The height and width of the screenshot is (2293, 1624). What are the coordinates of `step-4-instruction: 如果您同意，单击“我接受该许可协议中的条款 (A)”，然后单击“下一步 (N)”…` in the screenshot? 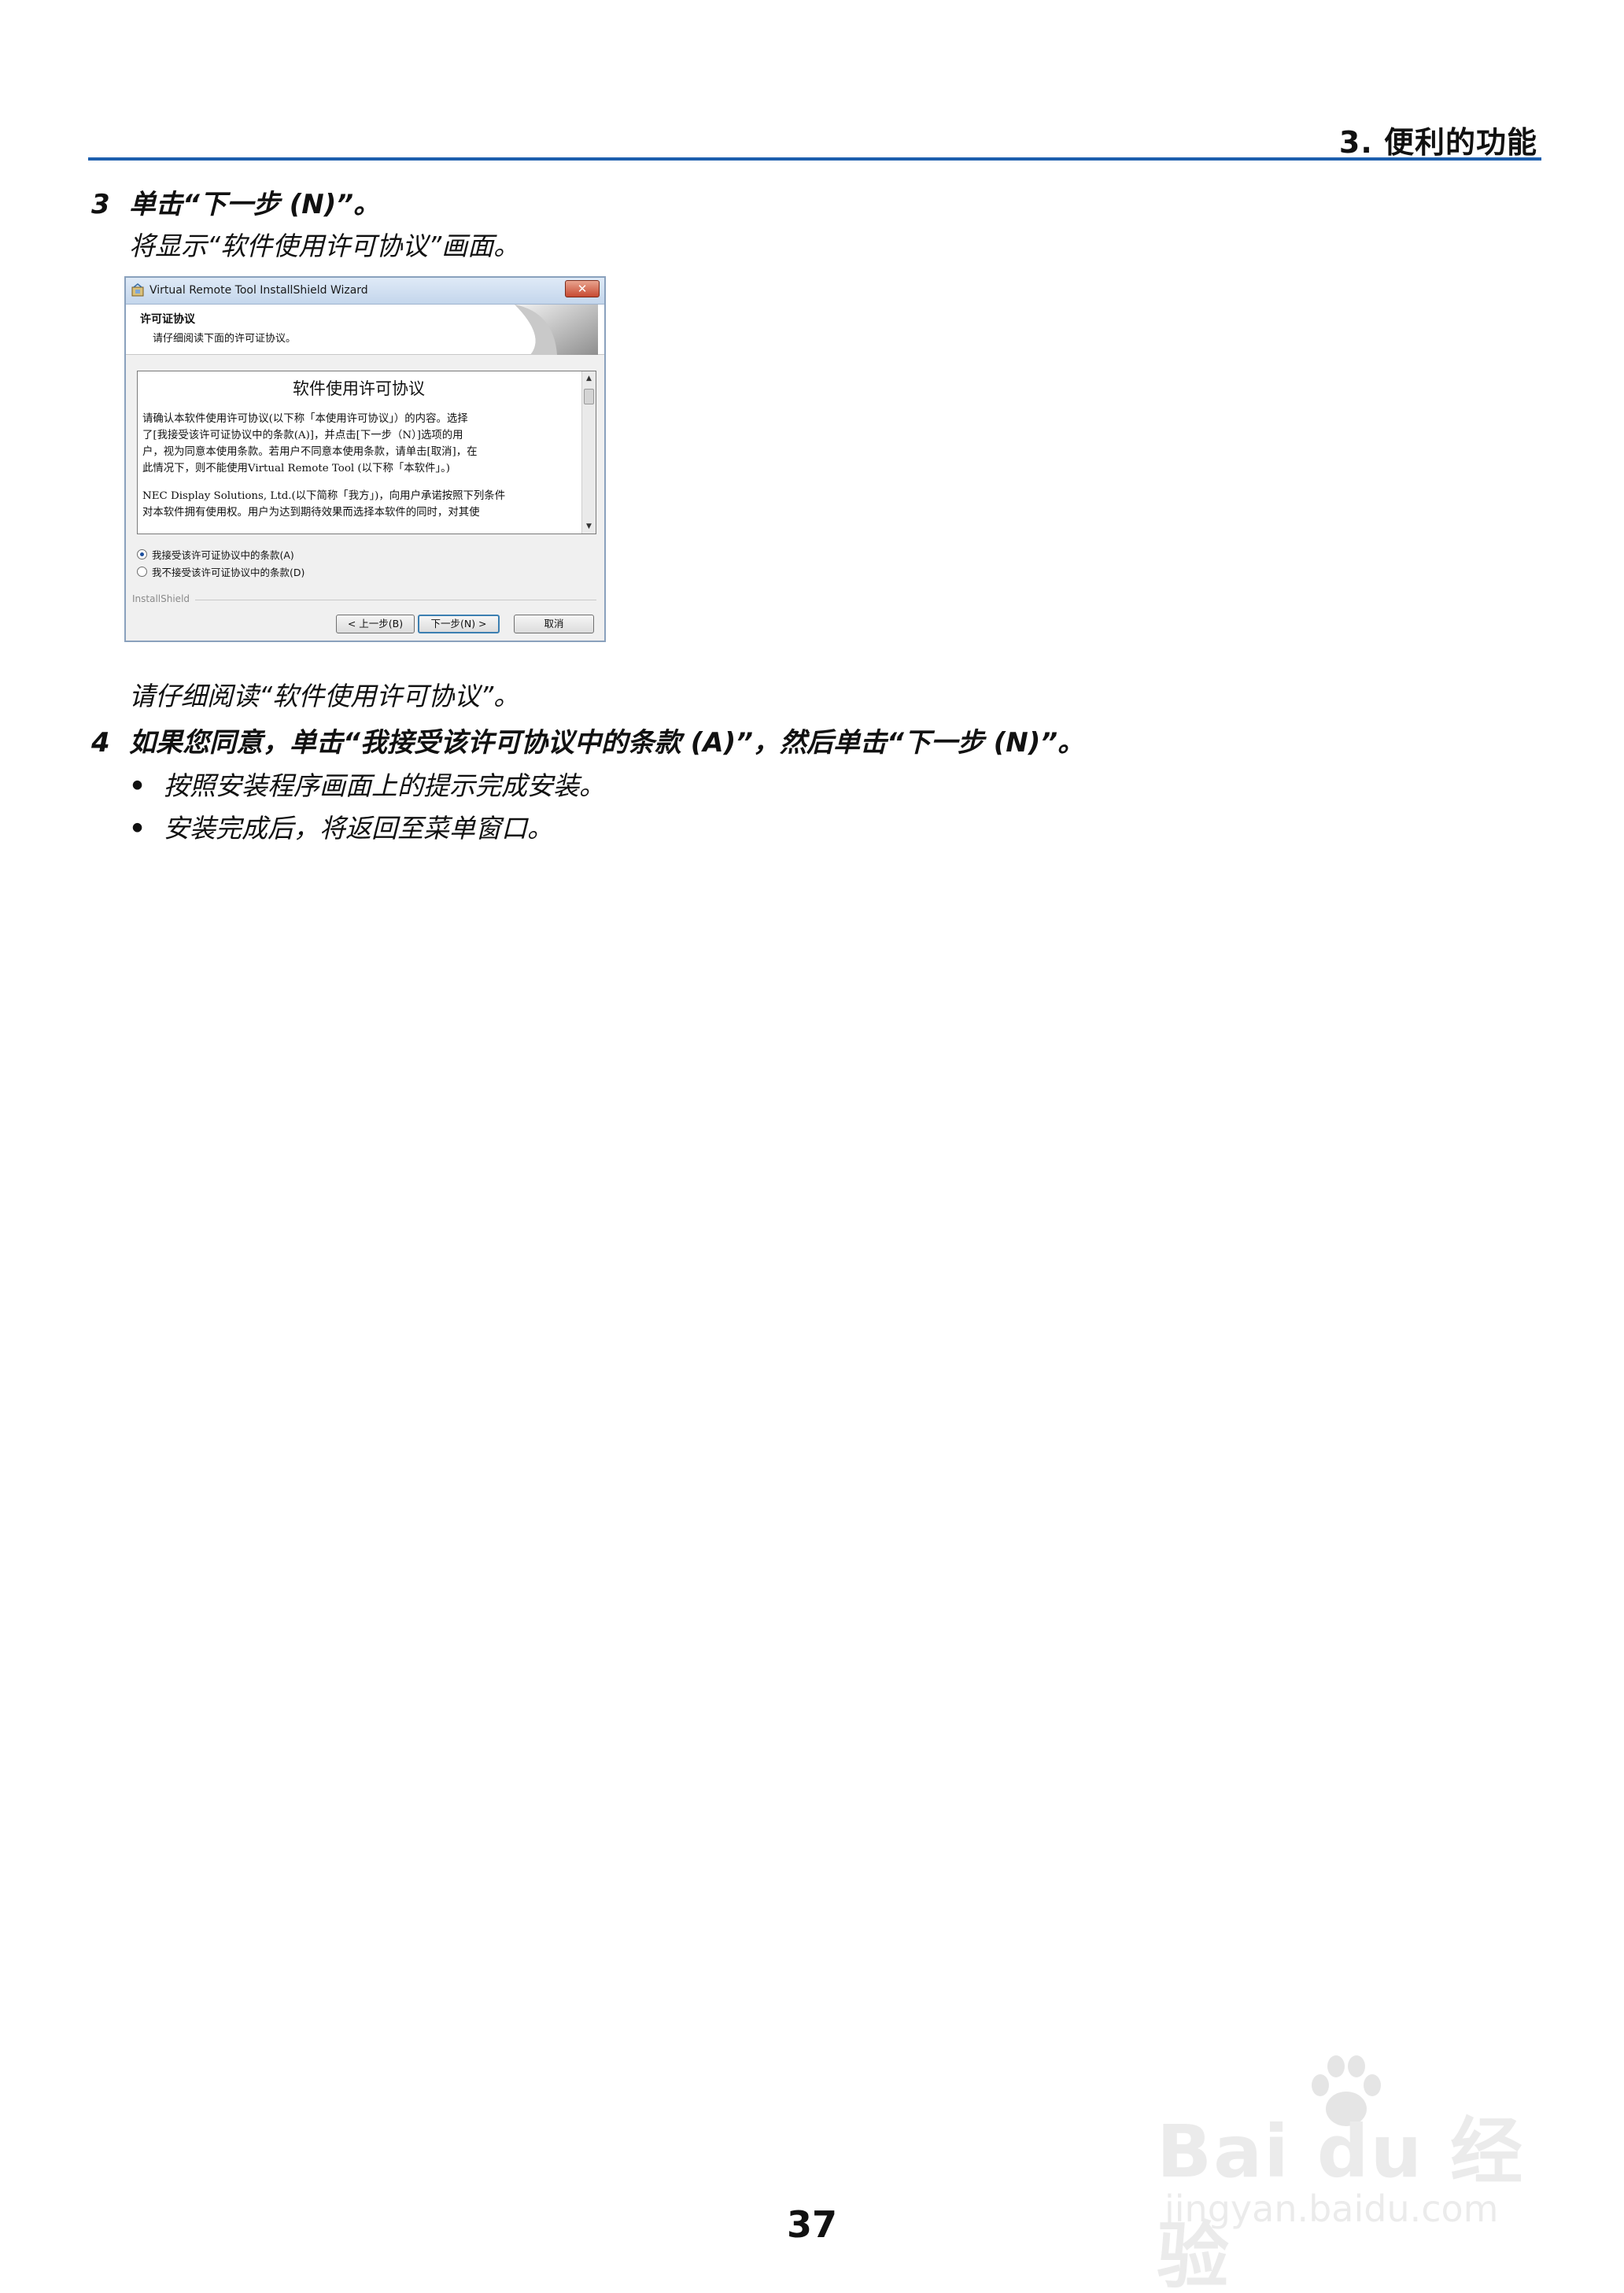 It's located at (607, 743).